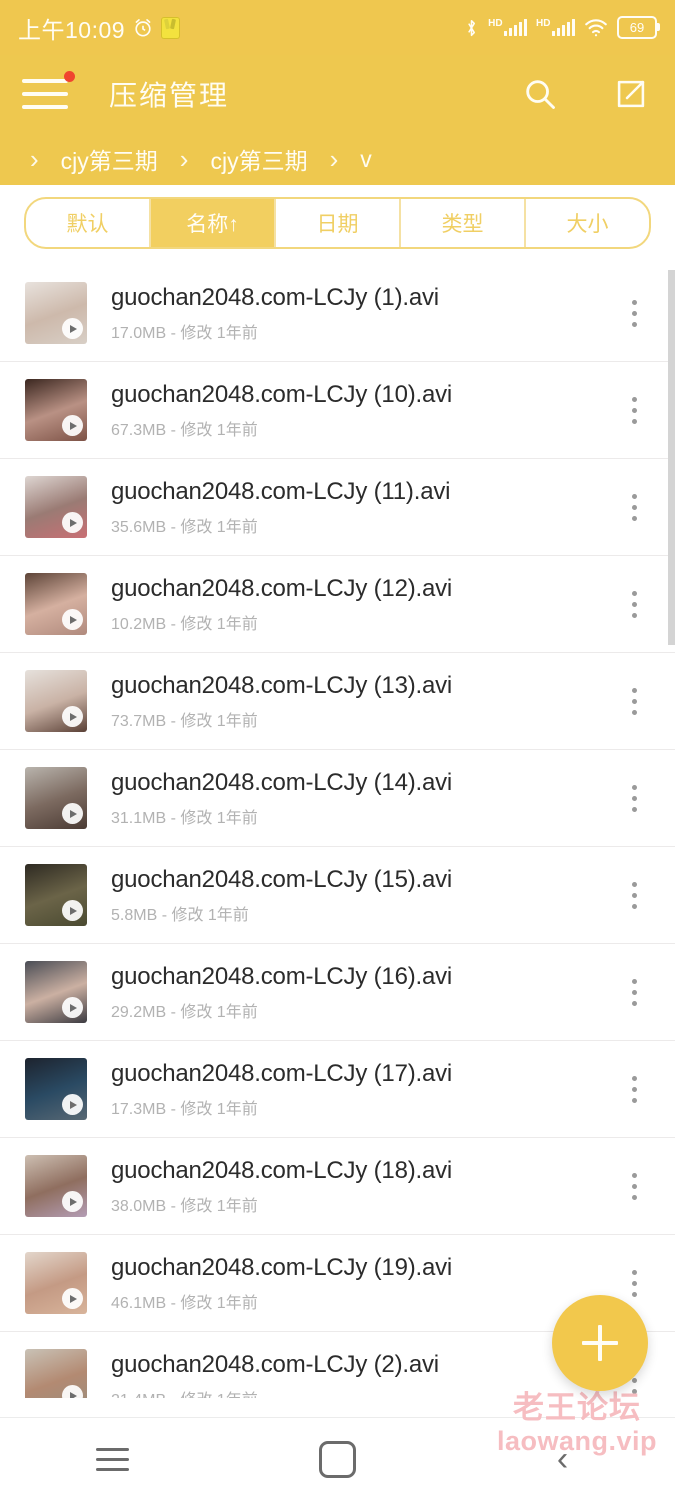 The width and height of the screenshot is (675, 1500). Describe the element at coordinates (671, 457) in the screenshot. I see `list-scrollbar` at that location.